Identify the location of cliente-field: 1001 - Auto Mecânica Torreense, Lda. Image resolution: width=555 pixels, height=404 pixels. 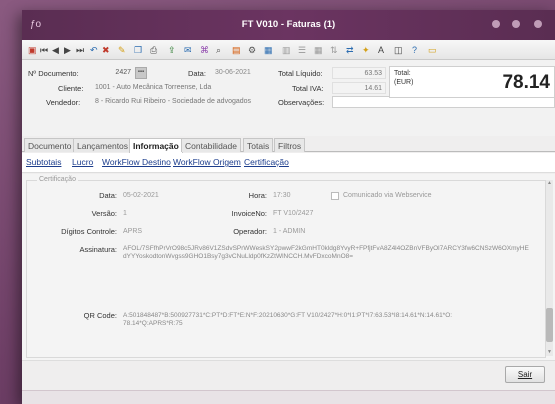
(182, 88).